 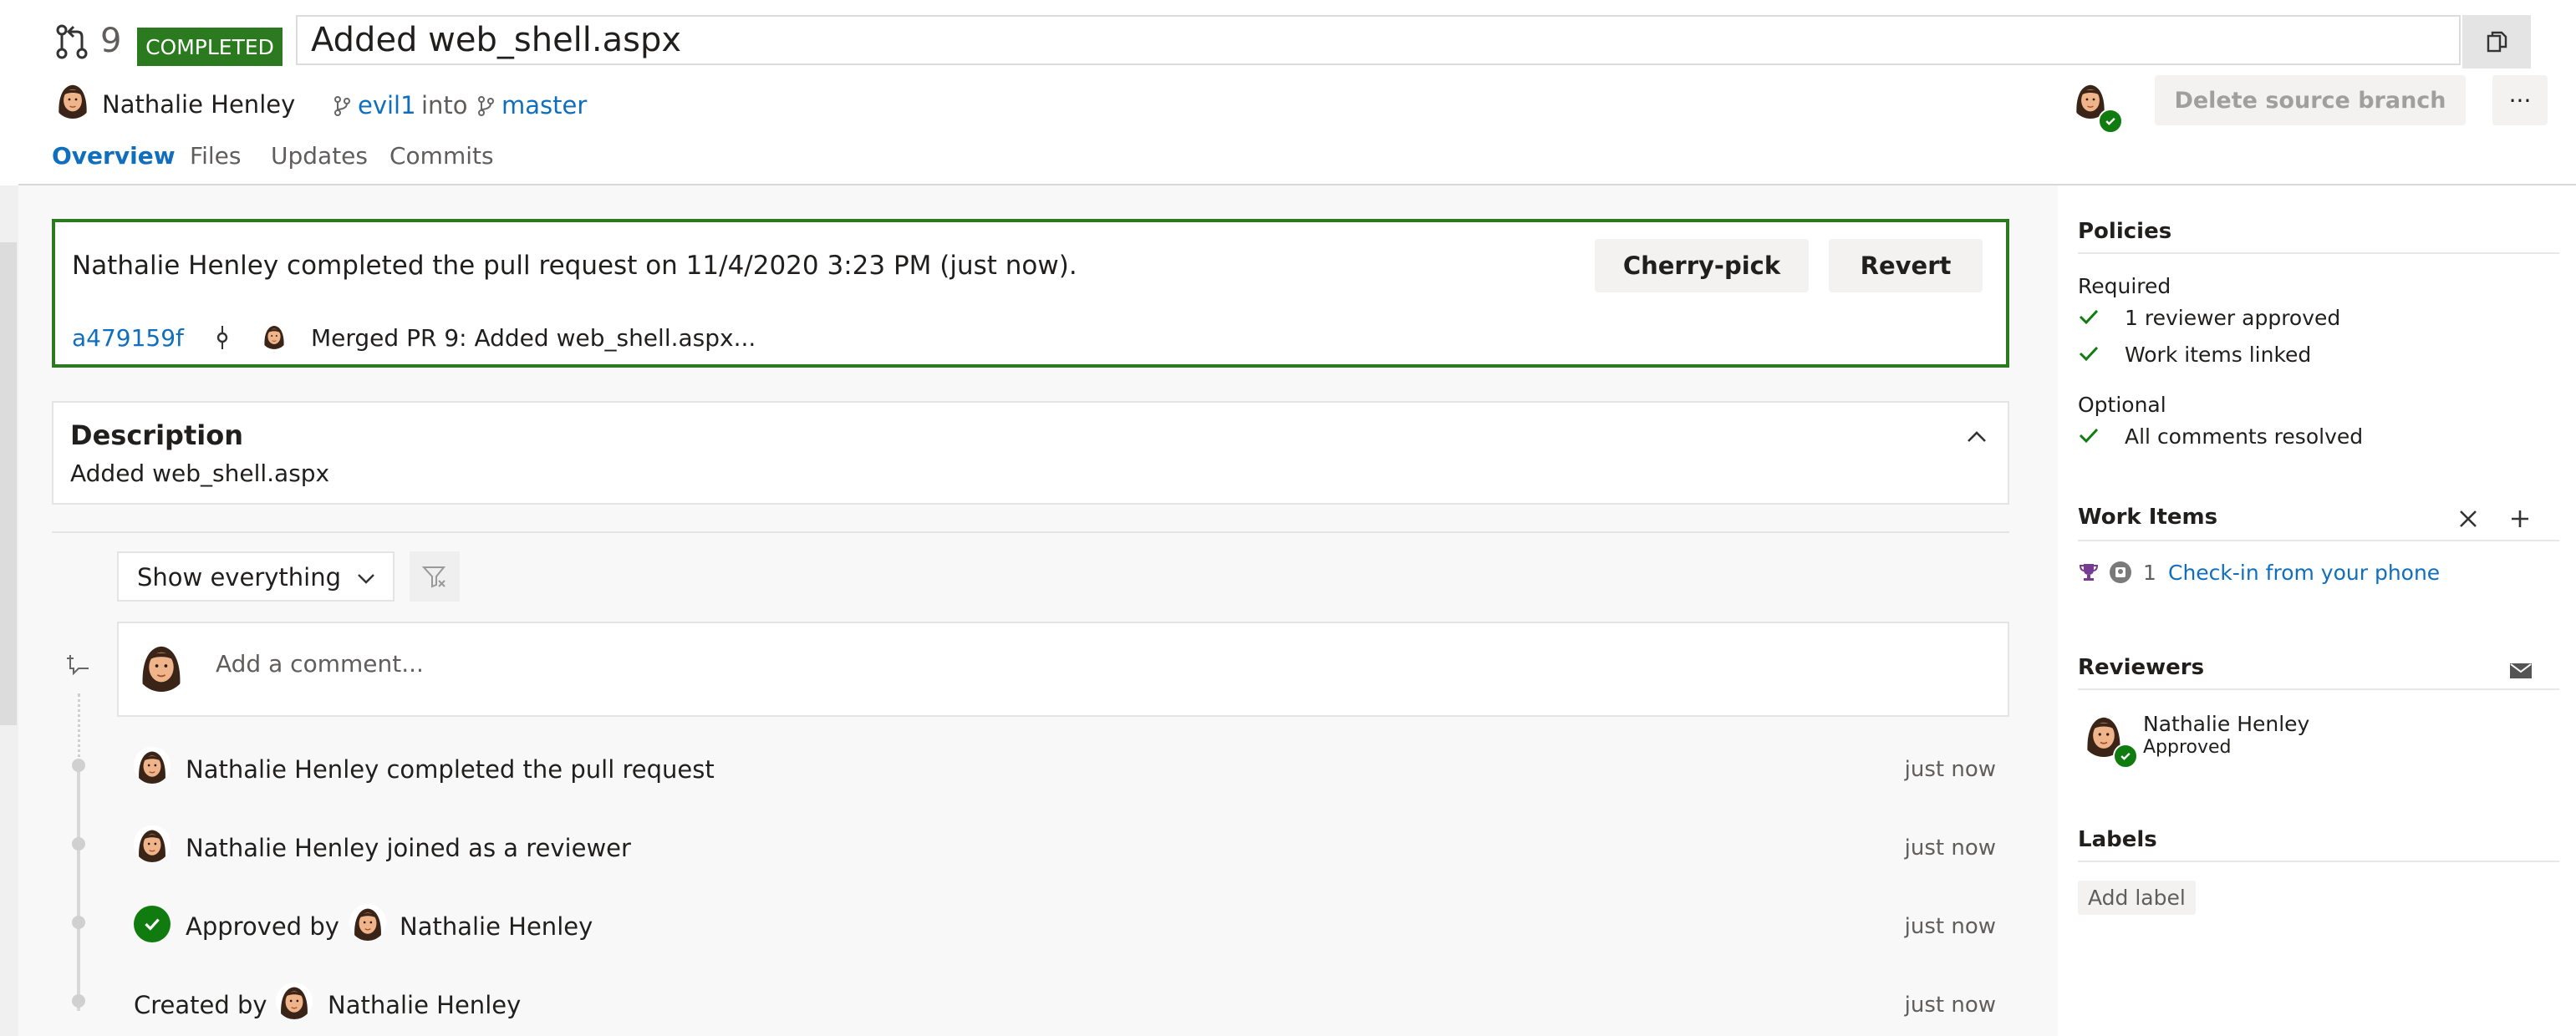 What do you see at coordinates (2310, 100) in the screenshot?
I see `delete-source-branch-button: Delete source branch` at bounding box center [2310, 100].